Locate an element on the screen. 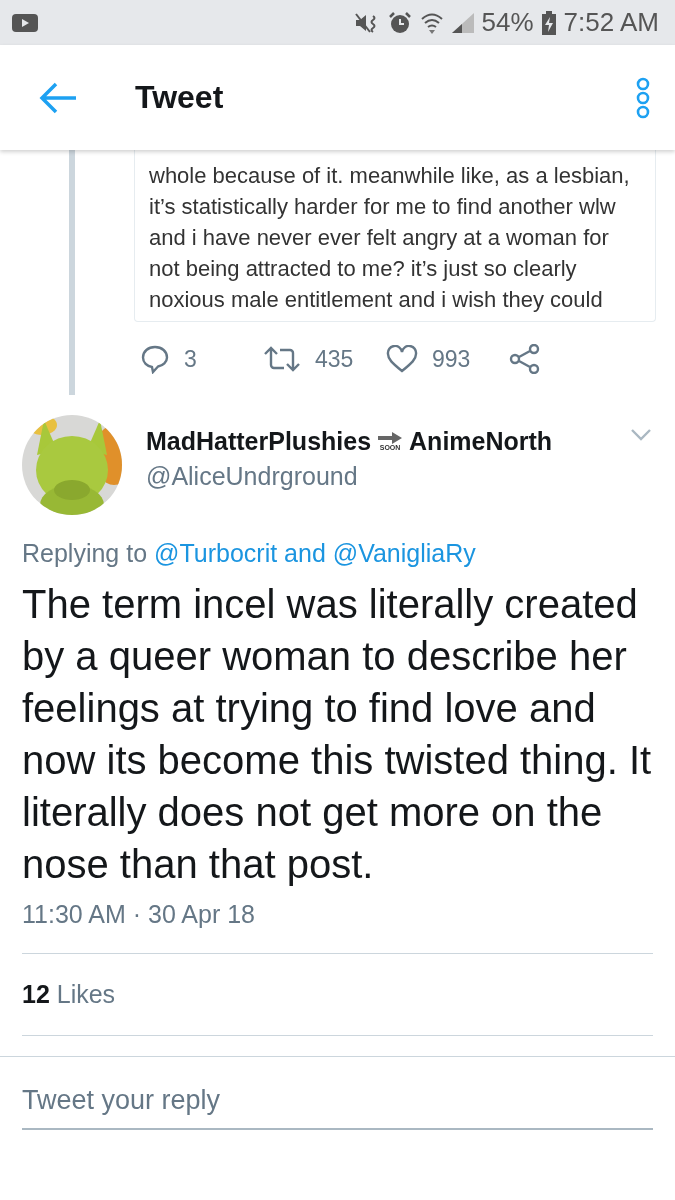 This screenshot has width=675, height=1200. user-handle: @AliceUndrground is located at coordinates (252, 476).